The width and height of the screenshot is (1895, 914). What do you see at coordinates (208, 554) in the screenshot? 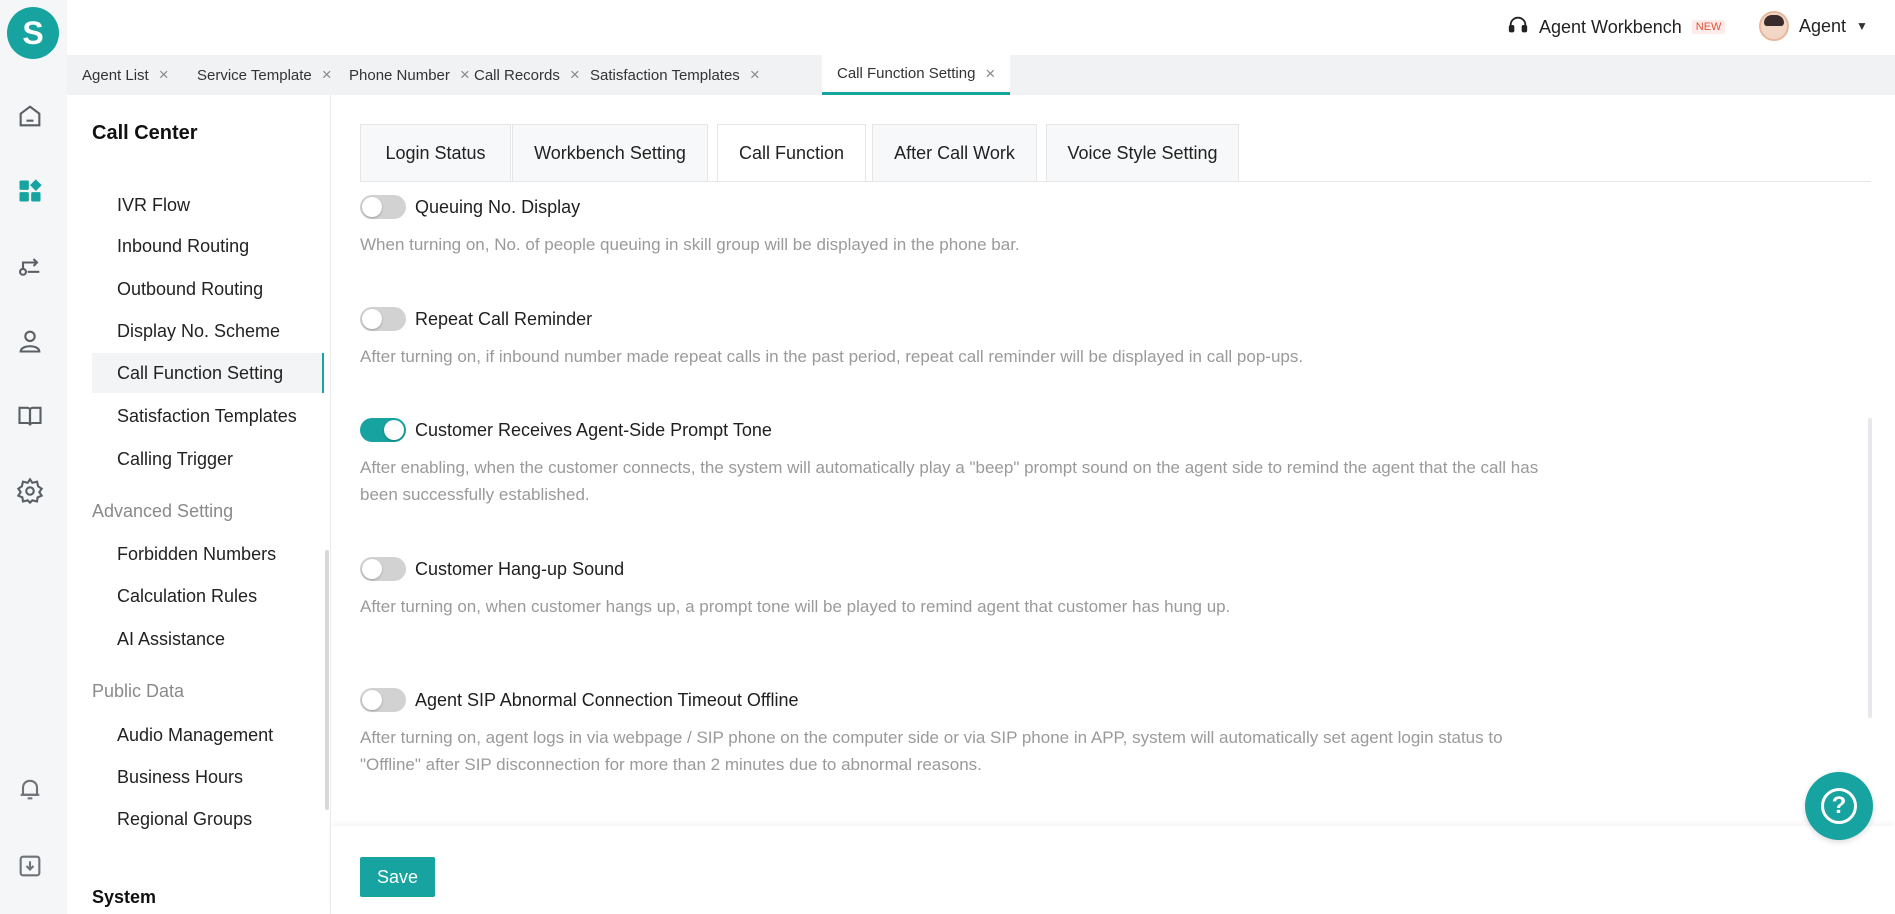
I see `sidebar-item-forbidden-numbers: Forbidden Numbers` at bounding box center [208, 554].